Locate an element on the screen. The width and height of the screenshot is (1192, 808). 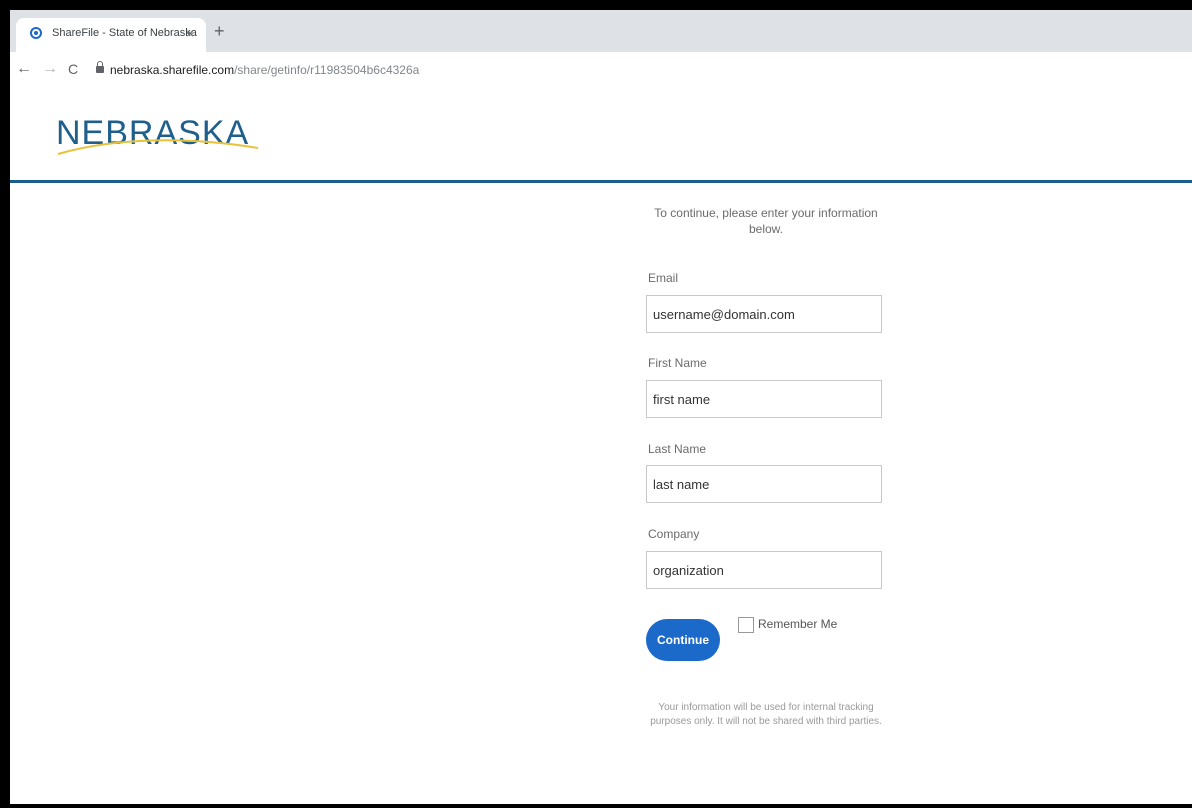
url-host: nebraska.sharefile.com is located at coordinates (172, 70).